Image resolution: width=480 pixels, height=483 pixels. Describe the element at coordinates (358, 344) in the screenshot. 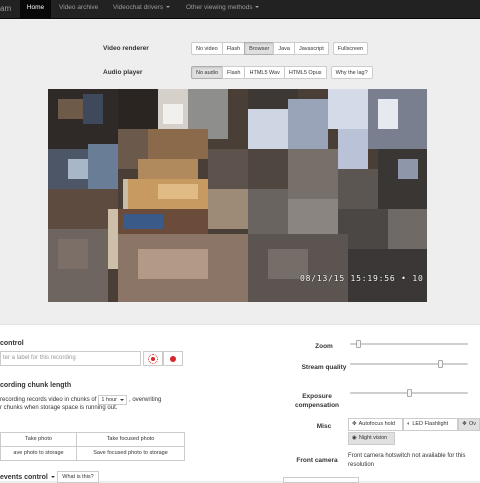

I see `zoom-slider-handle` at that location.